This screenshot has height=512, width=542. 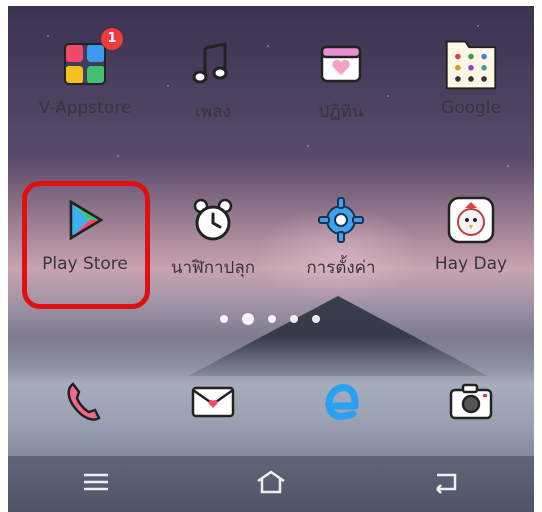 I want to click on dock-mail, so click(x=213, y=402).